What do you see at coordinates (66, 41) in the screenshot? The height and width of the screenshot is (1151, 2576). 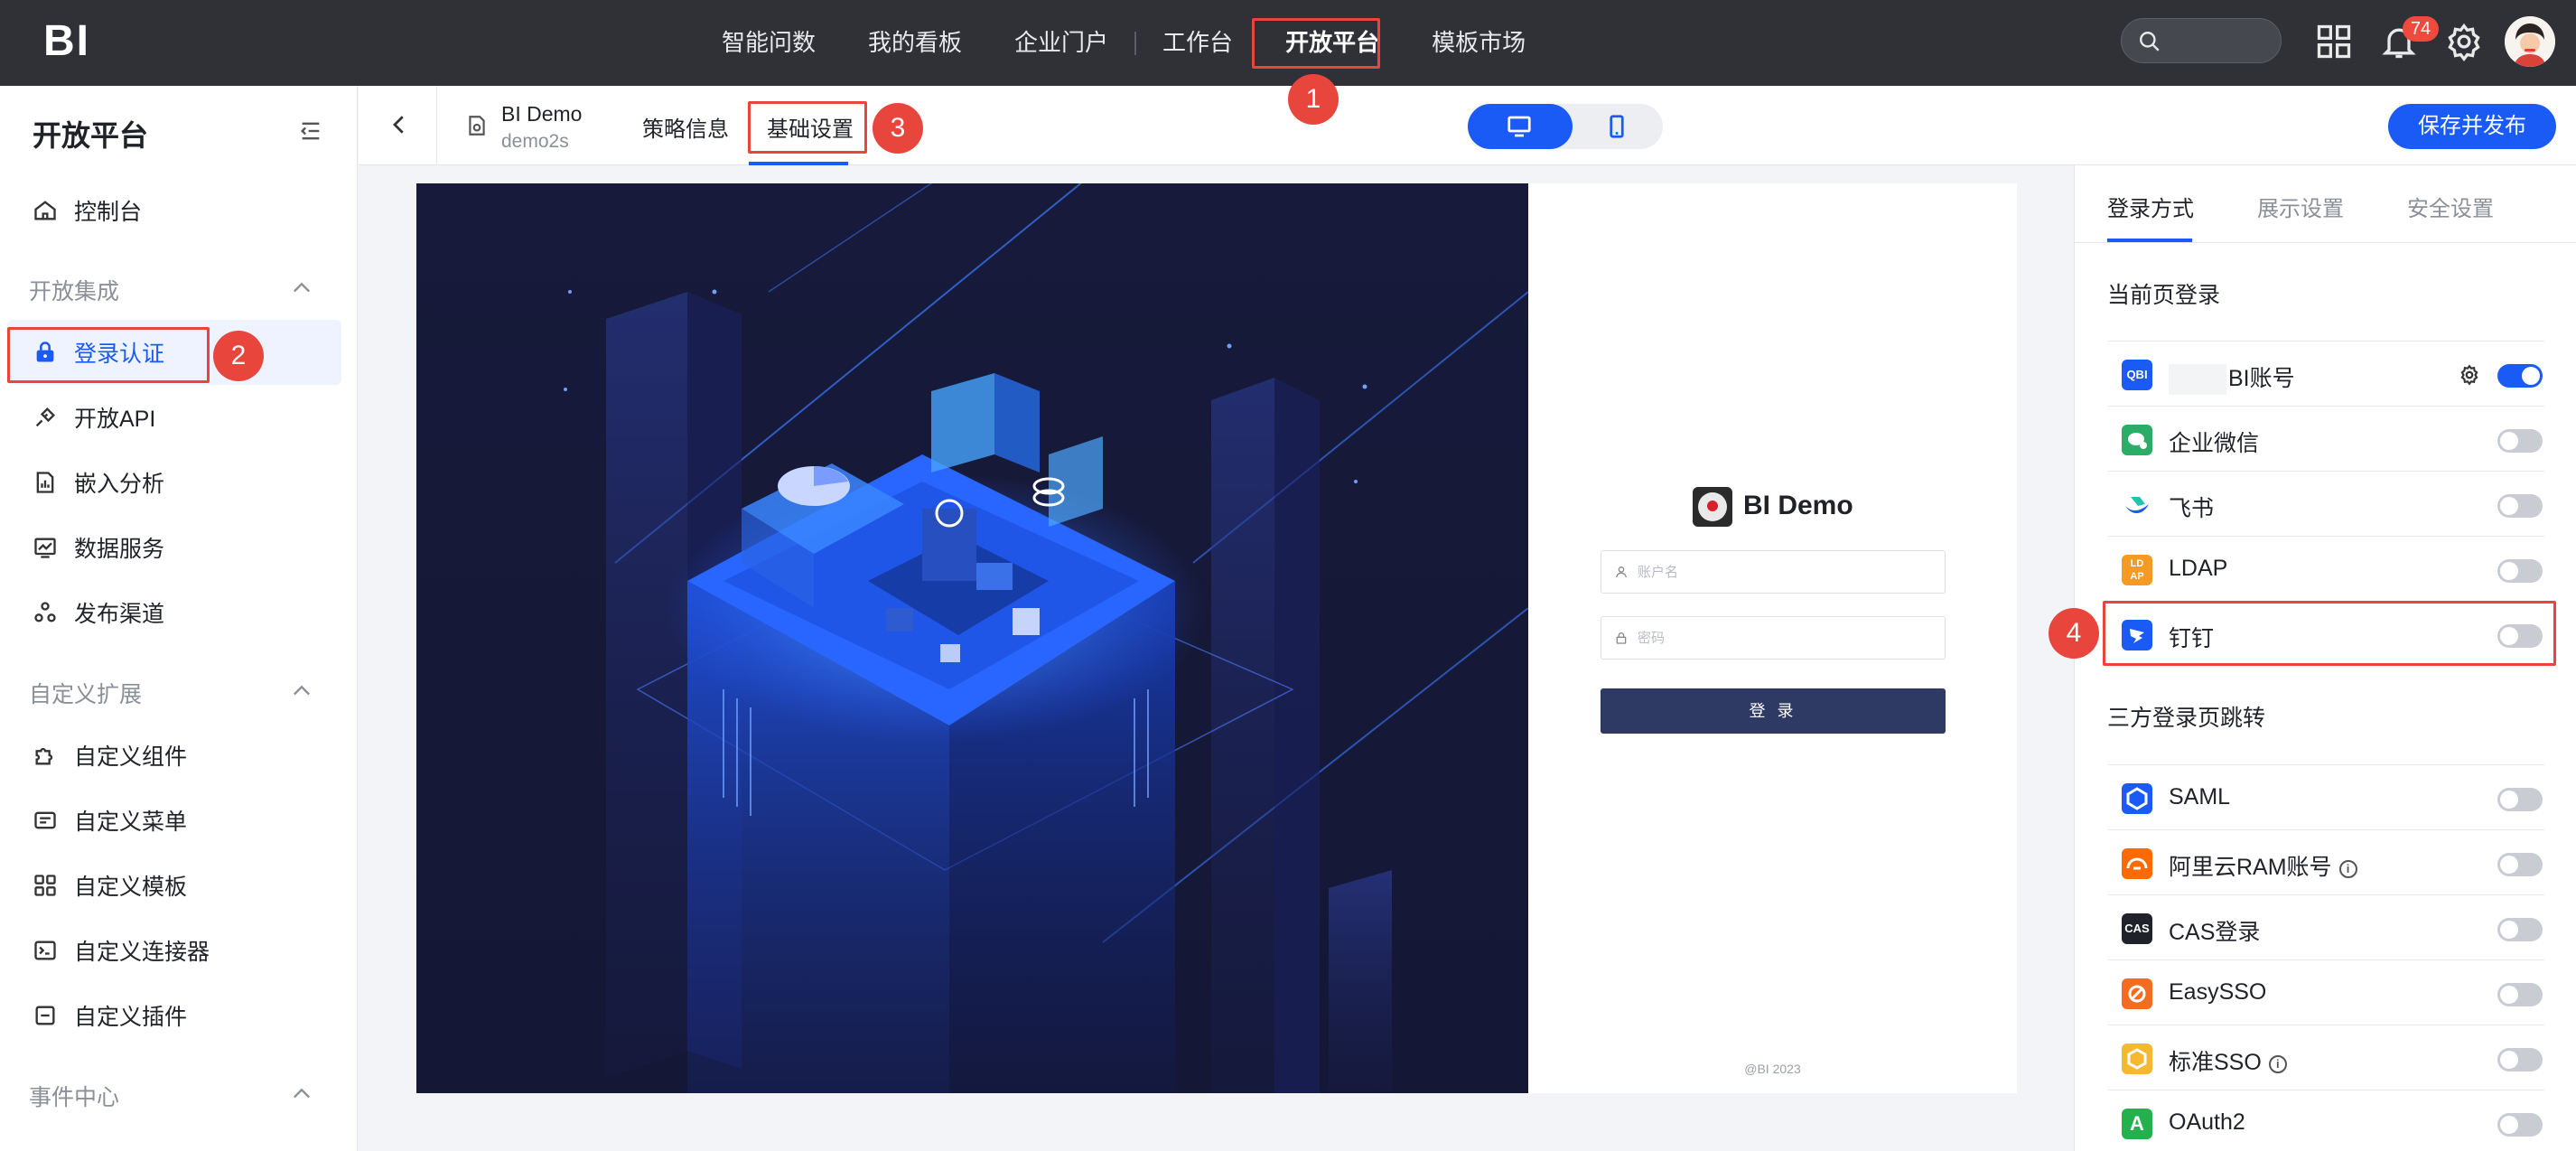 I see `app-logo: BI` at bounding box center [66, 41].